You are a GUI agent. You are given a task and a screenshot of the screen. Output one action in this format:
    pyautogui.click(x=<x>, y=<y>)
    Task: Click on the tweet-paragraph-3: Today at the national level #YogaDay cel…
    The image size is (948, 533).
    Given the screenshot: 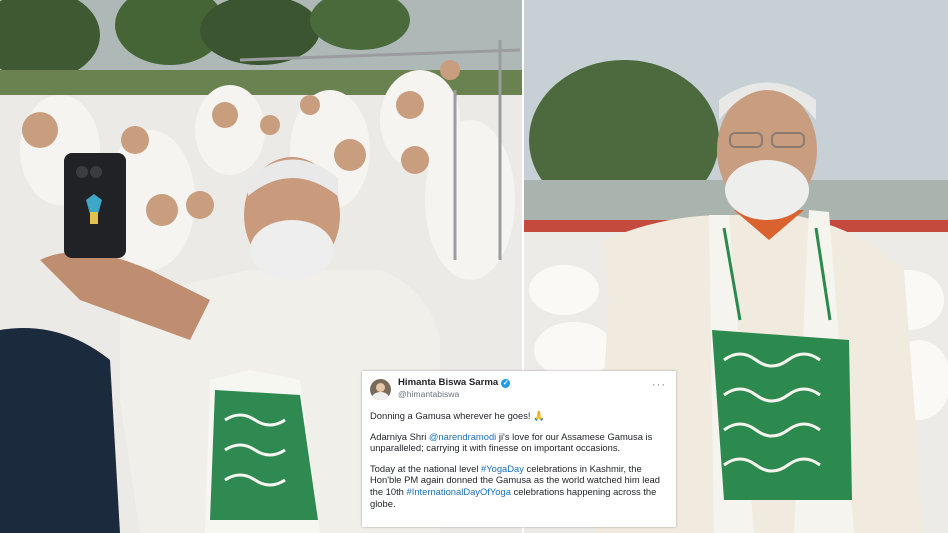 What is the action you would take?
    pyautogui.click(x=519, y=486)
    